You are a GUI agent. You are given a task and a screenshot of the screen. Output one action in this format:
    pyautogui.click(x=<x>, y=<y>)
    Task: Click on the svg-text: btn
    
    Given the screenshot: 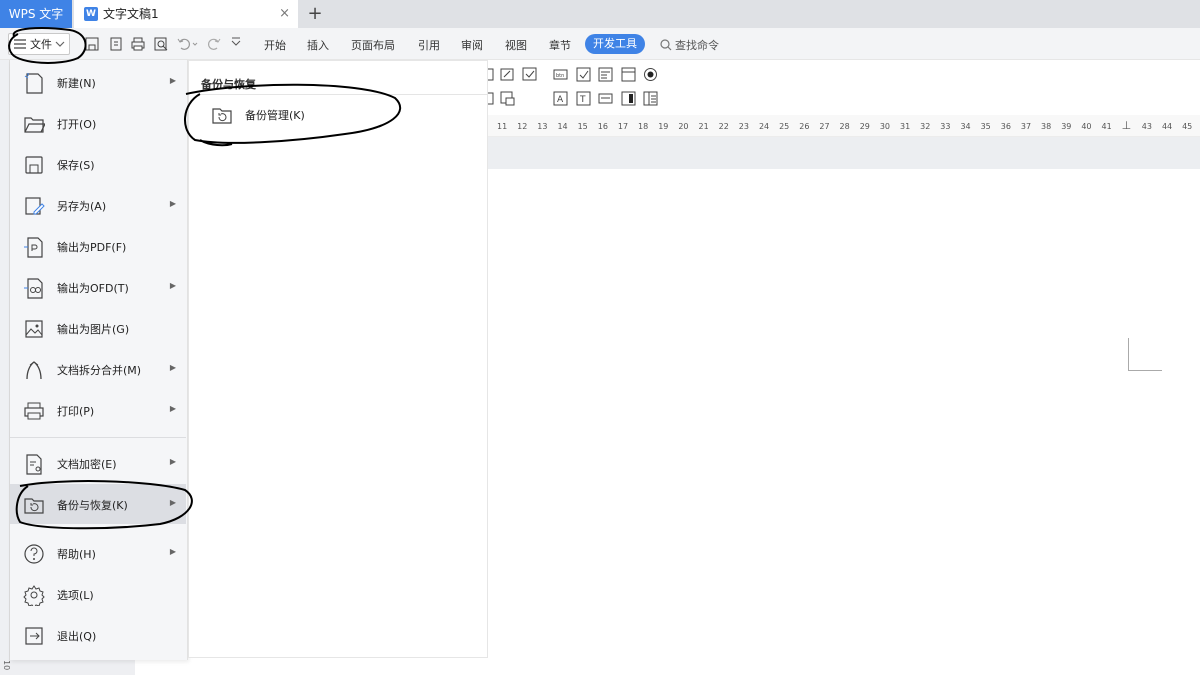 What is the action you would take?
    pyautogui.click(x=560, y=76)
    